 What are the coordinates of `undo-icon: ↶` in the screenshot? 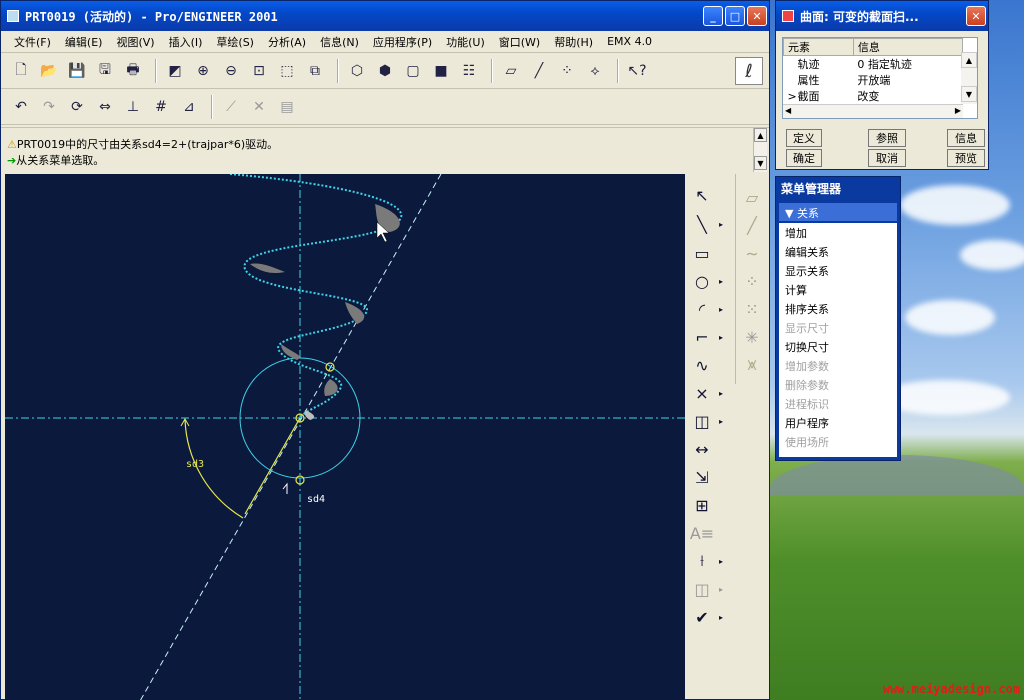 It's located at (21, 107).